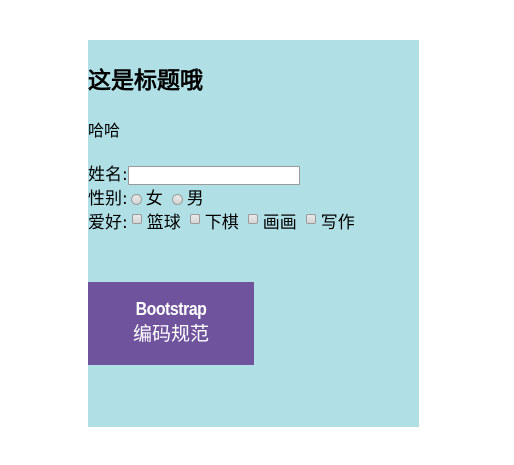 This screenshot has width=514, height=465. I want to click on hobby-option-label: 下棋, so click(221, 223).